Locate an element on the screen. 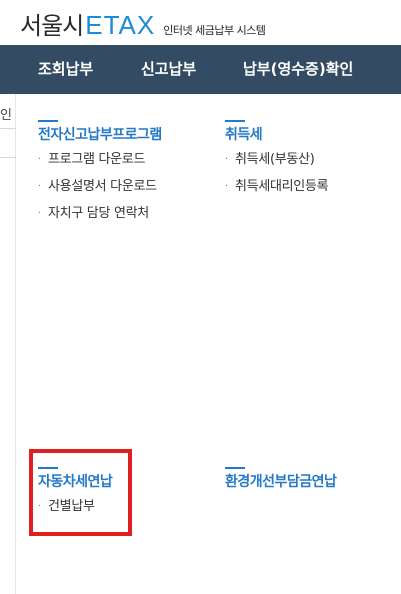 This screenshot has width=401, height=594. section-title: 취득세 is located at coordinates (244, 134).